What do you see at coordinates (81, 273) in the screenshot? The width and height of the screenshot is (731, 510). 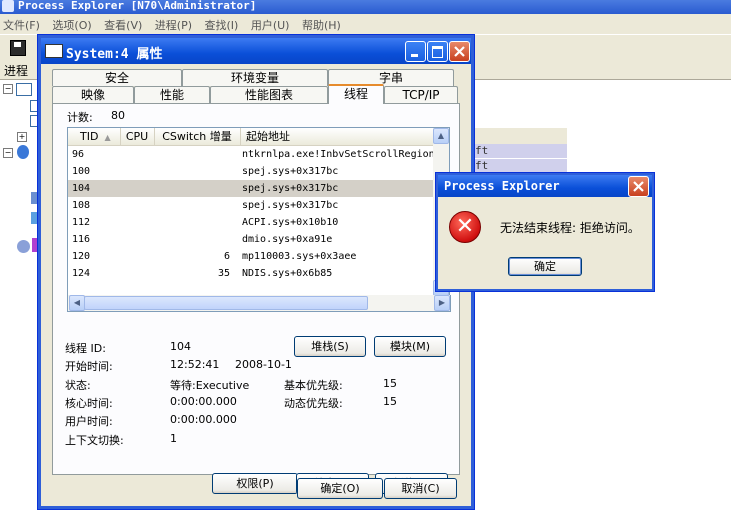 I see `thread-tid-cell: 124` at bounding box center [81, 273].